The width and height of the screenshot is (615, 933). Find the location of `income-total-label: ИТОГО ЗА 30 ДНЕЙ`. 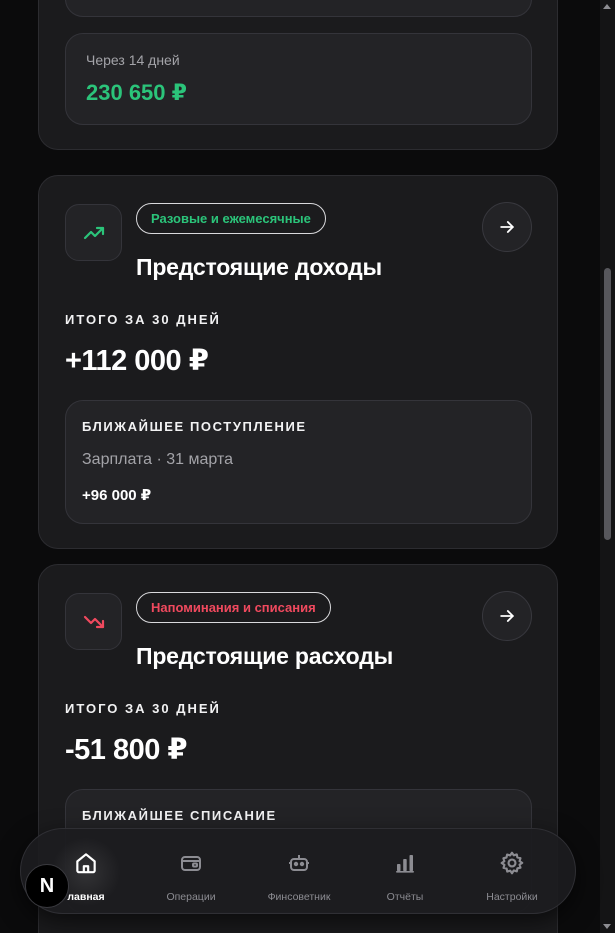

income-total-label: ИТОГО ЗА 30 ДНЕЙ is located at coordinates (143, 319).